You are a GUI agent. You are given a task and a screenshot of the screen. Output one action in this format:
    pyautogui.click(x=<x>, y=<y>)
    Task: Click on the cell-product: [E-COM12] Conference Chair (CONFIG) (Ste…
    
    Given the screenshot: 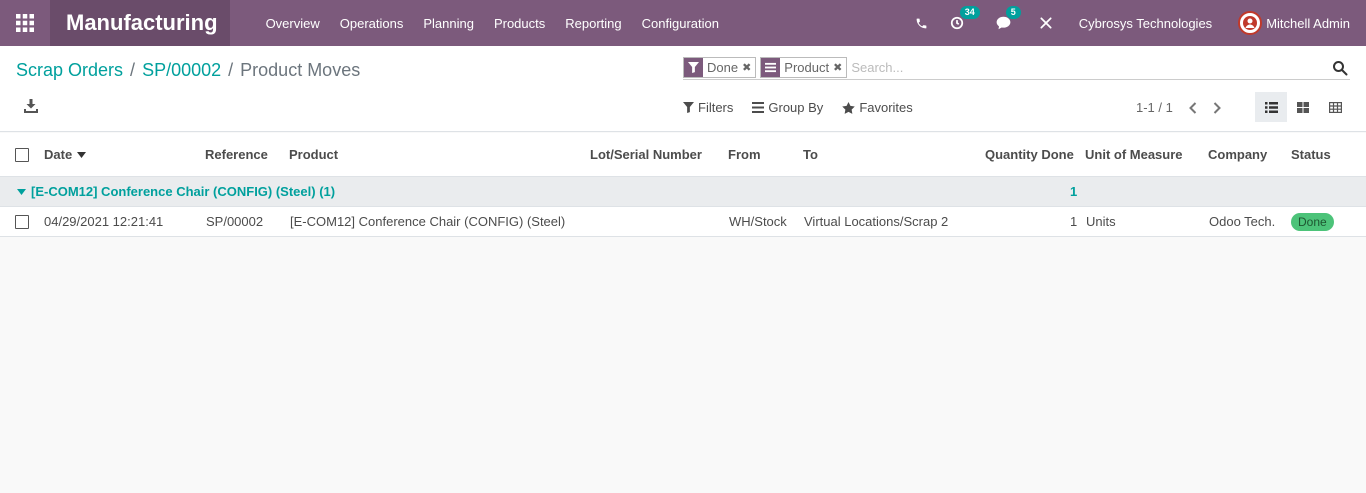 What is the action you would take?
    pyautogui.click(x=428, y=221)
    